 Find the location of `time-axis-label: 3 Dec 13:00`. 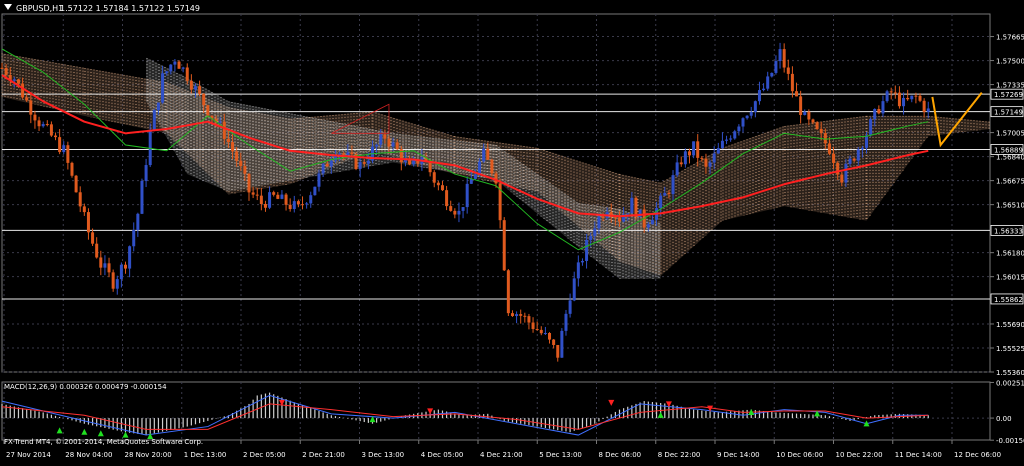

time-axis-label: 3 Dec 13:00 is located at coordinates (383, 455).